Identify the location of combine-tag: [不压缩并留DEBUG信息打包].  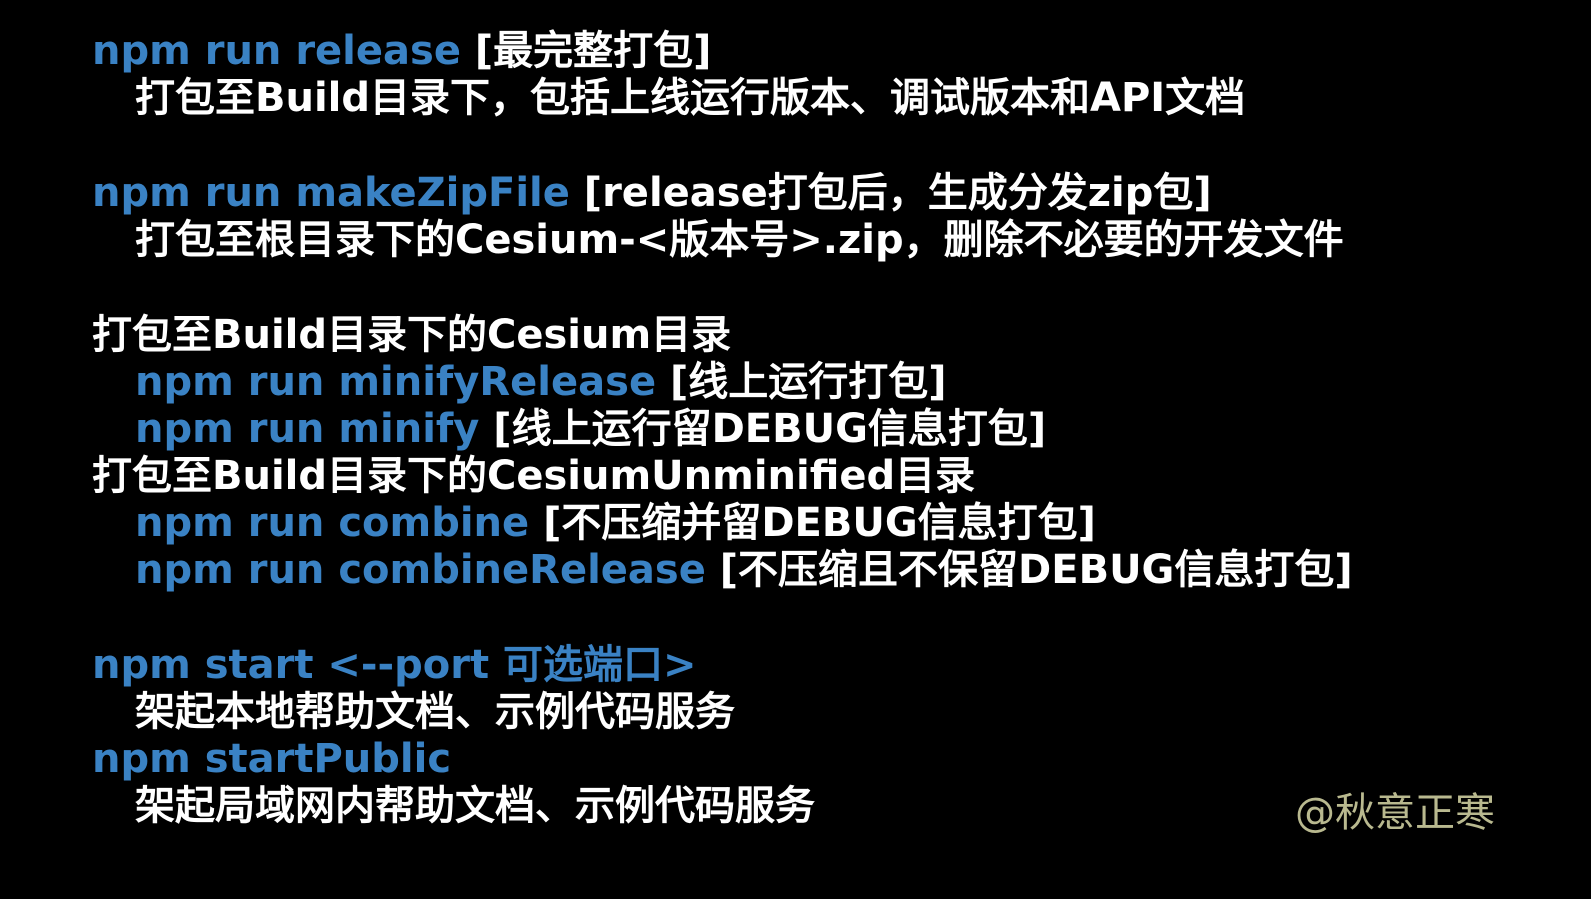
(812, 523).